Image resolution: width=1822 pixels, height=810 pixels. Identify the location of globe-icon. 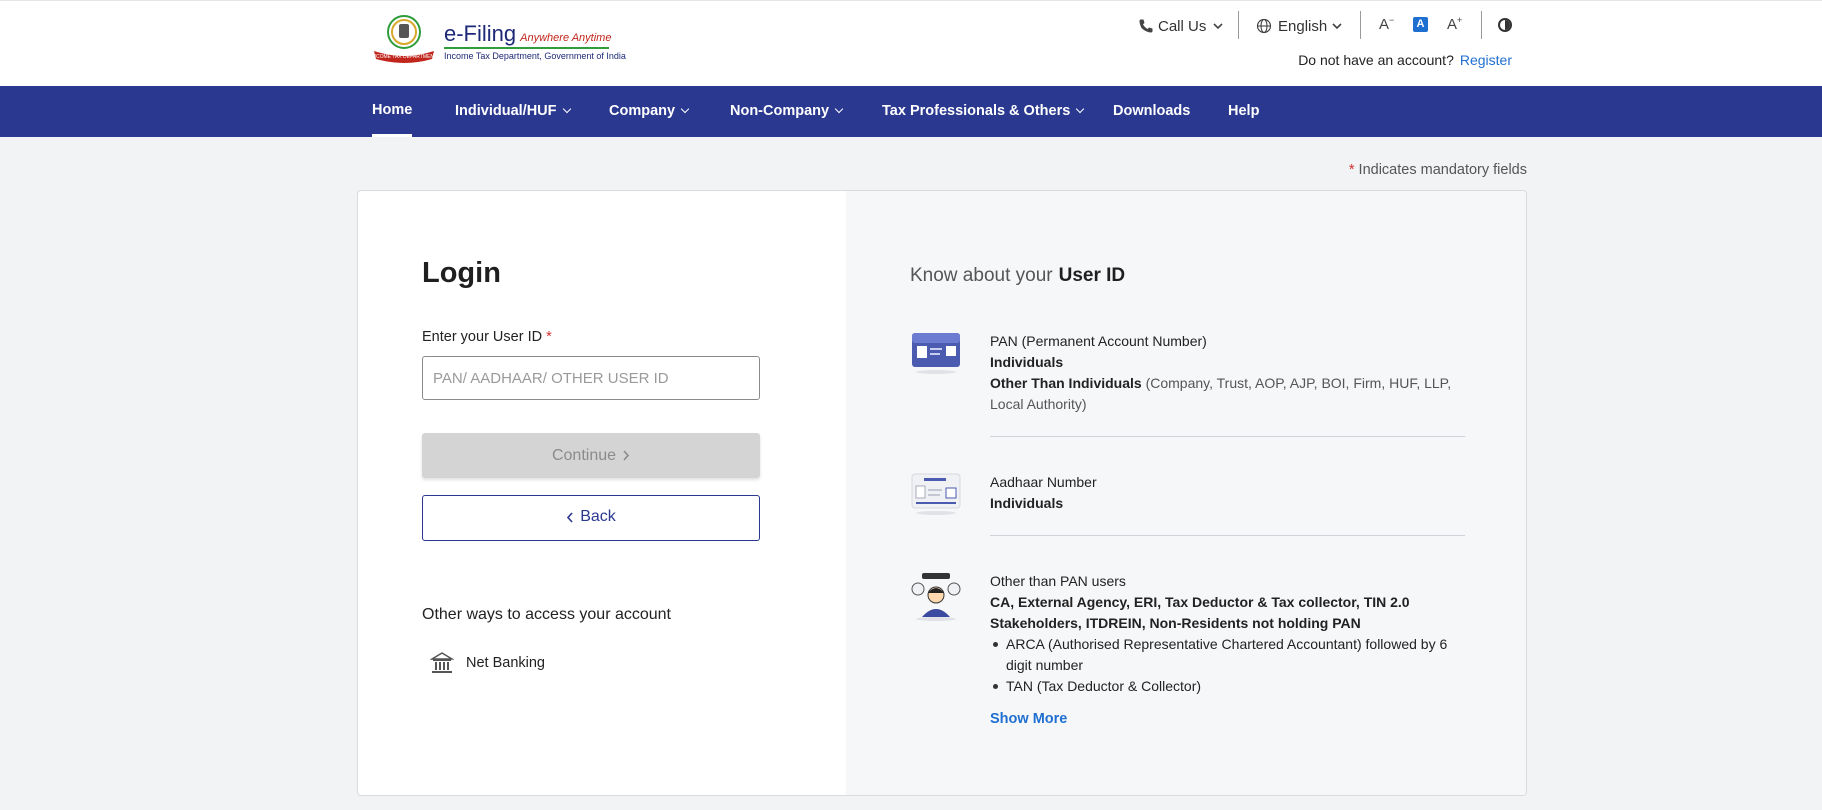
(1264, 26).